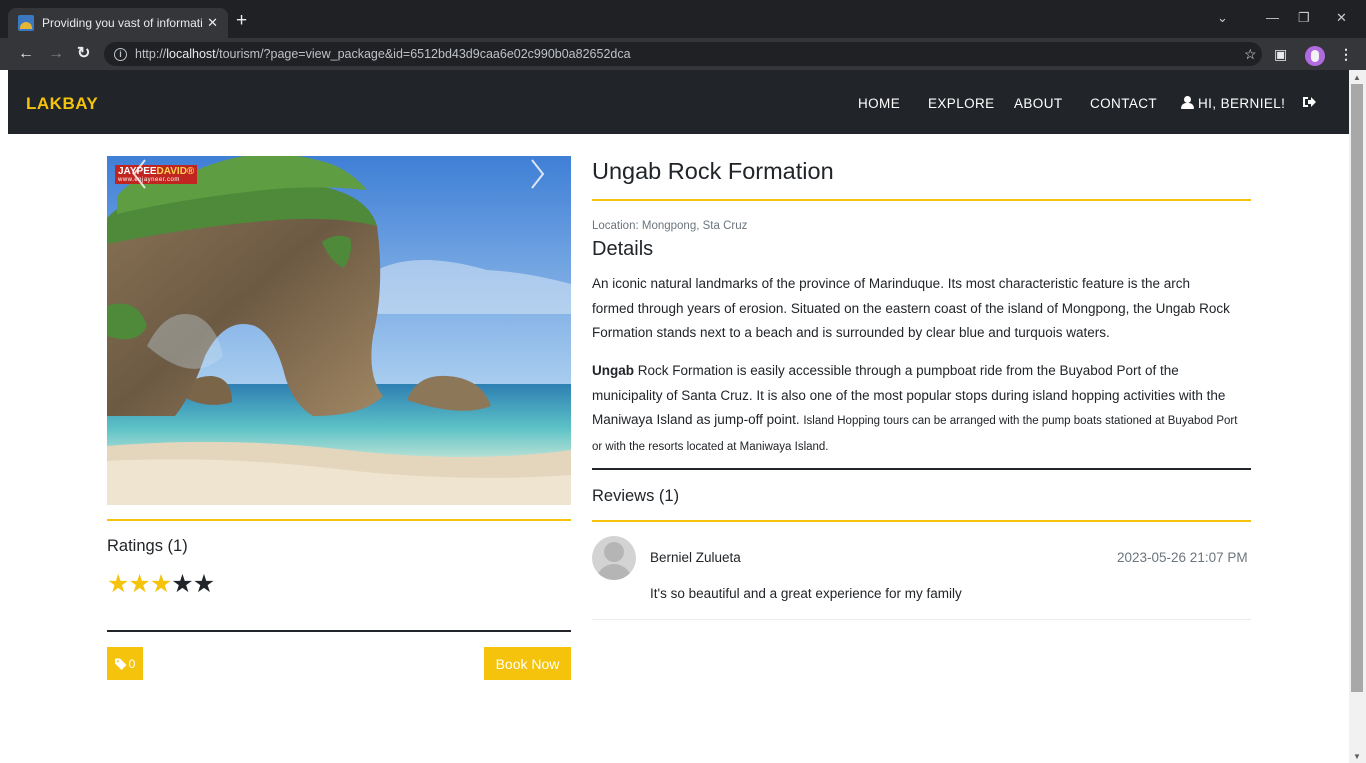 Image resolution: width=1366 pixels, height=763 pixels. What do you see at coordinates (1038, 103) in the screenshot?
I see `nav-about: ABOUT` at bounding box center [1038, 103].